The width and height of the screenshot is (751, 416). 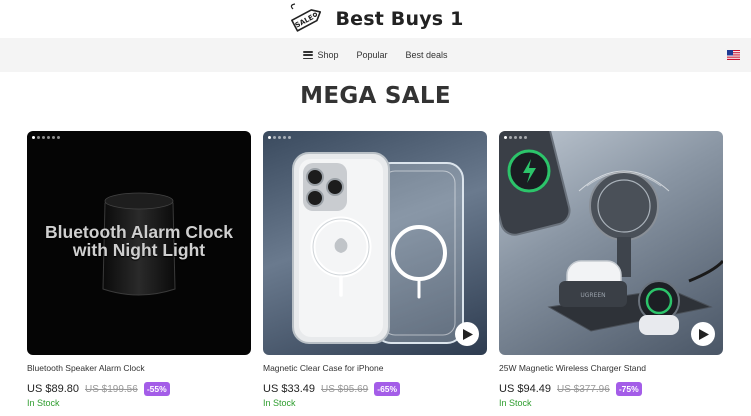 What do you see at coordinates (399, 19) in the screenshot?
I see `site-title: Best Buys 1` at bounding box center [399, 19].